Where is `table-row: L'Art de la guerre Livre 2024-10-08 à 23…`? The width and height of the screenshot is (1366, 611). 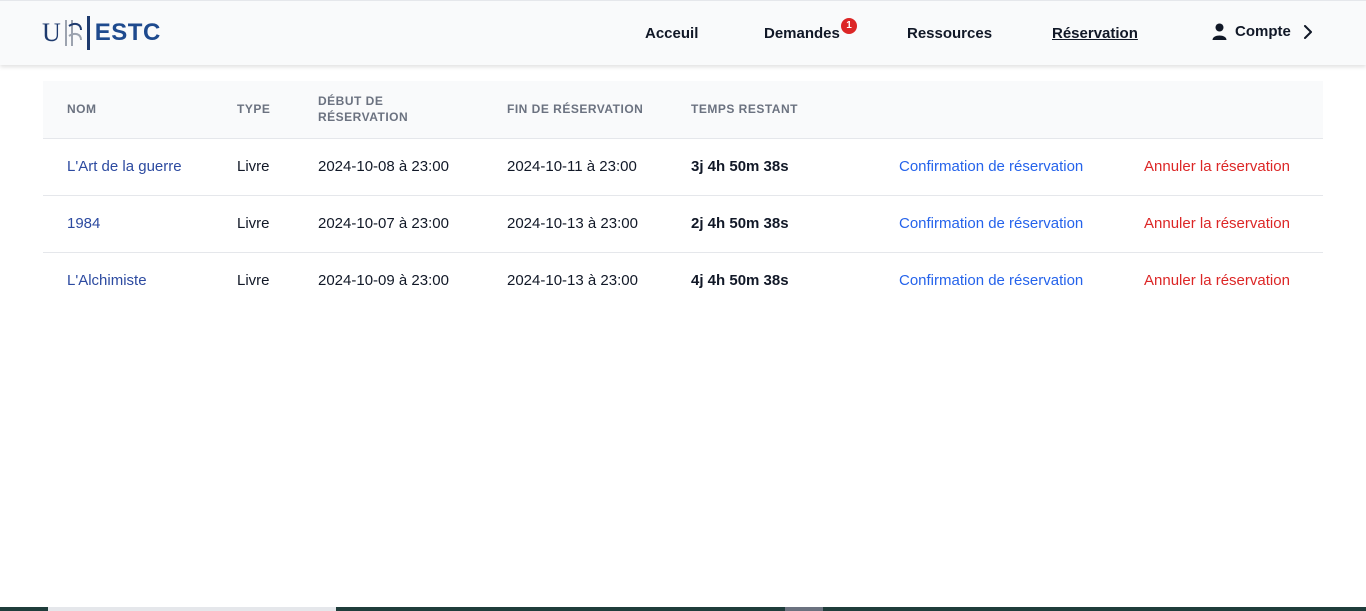
table-row: L'Art de la guerre Livre 2024-10-08 à 23… is located at coordinates (683, 166).